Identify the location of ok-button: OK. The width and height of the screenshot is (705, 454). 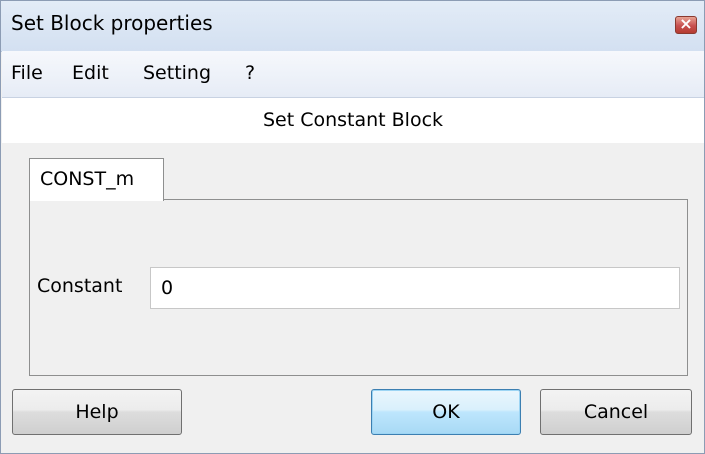
(446, 412).